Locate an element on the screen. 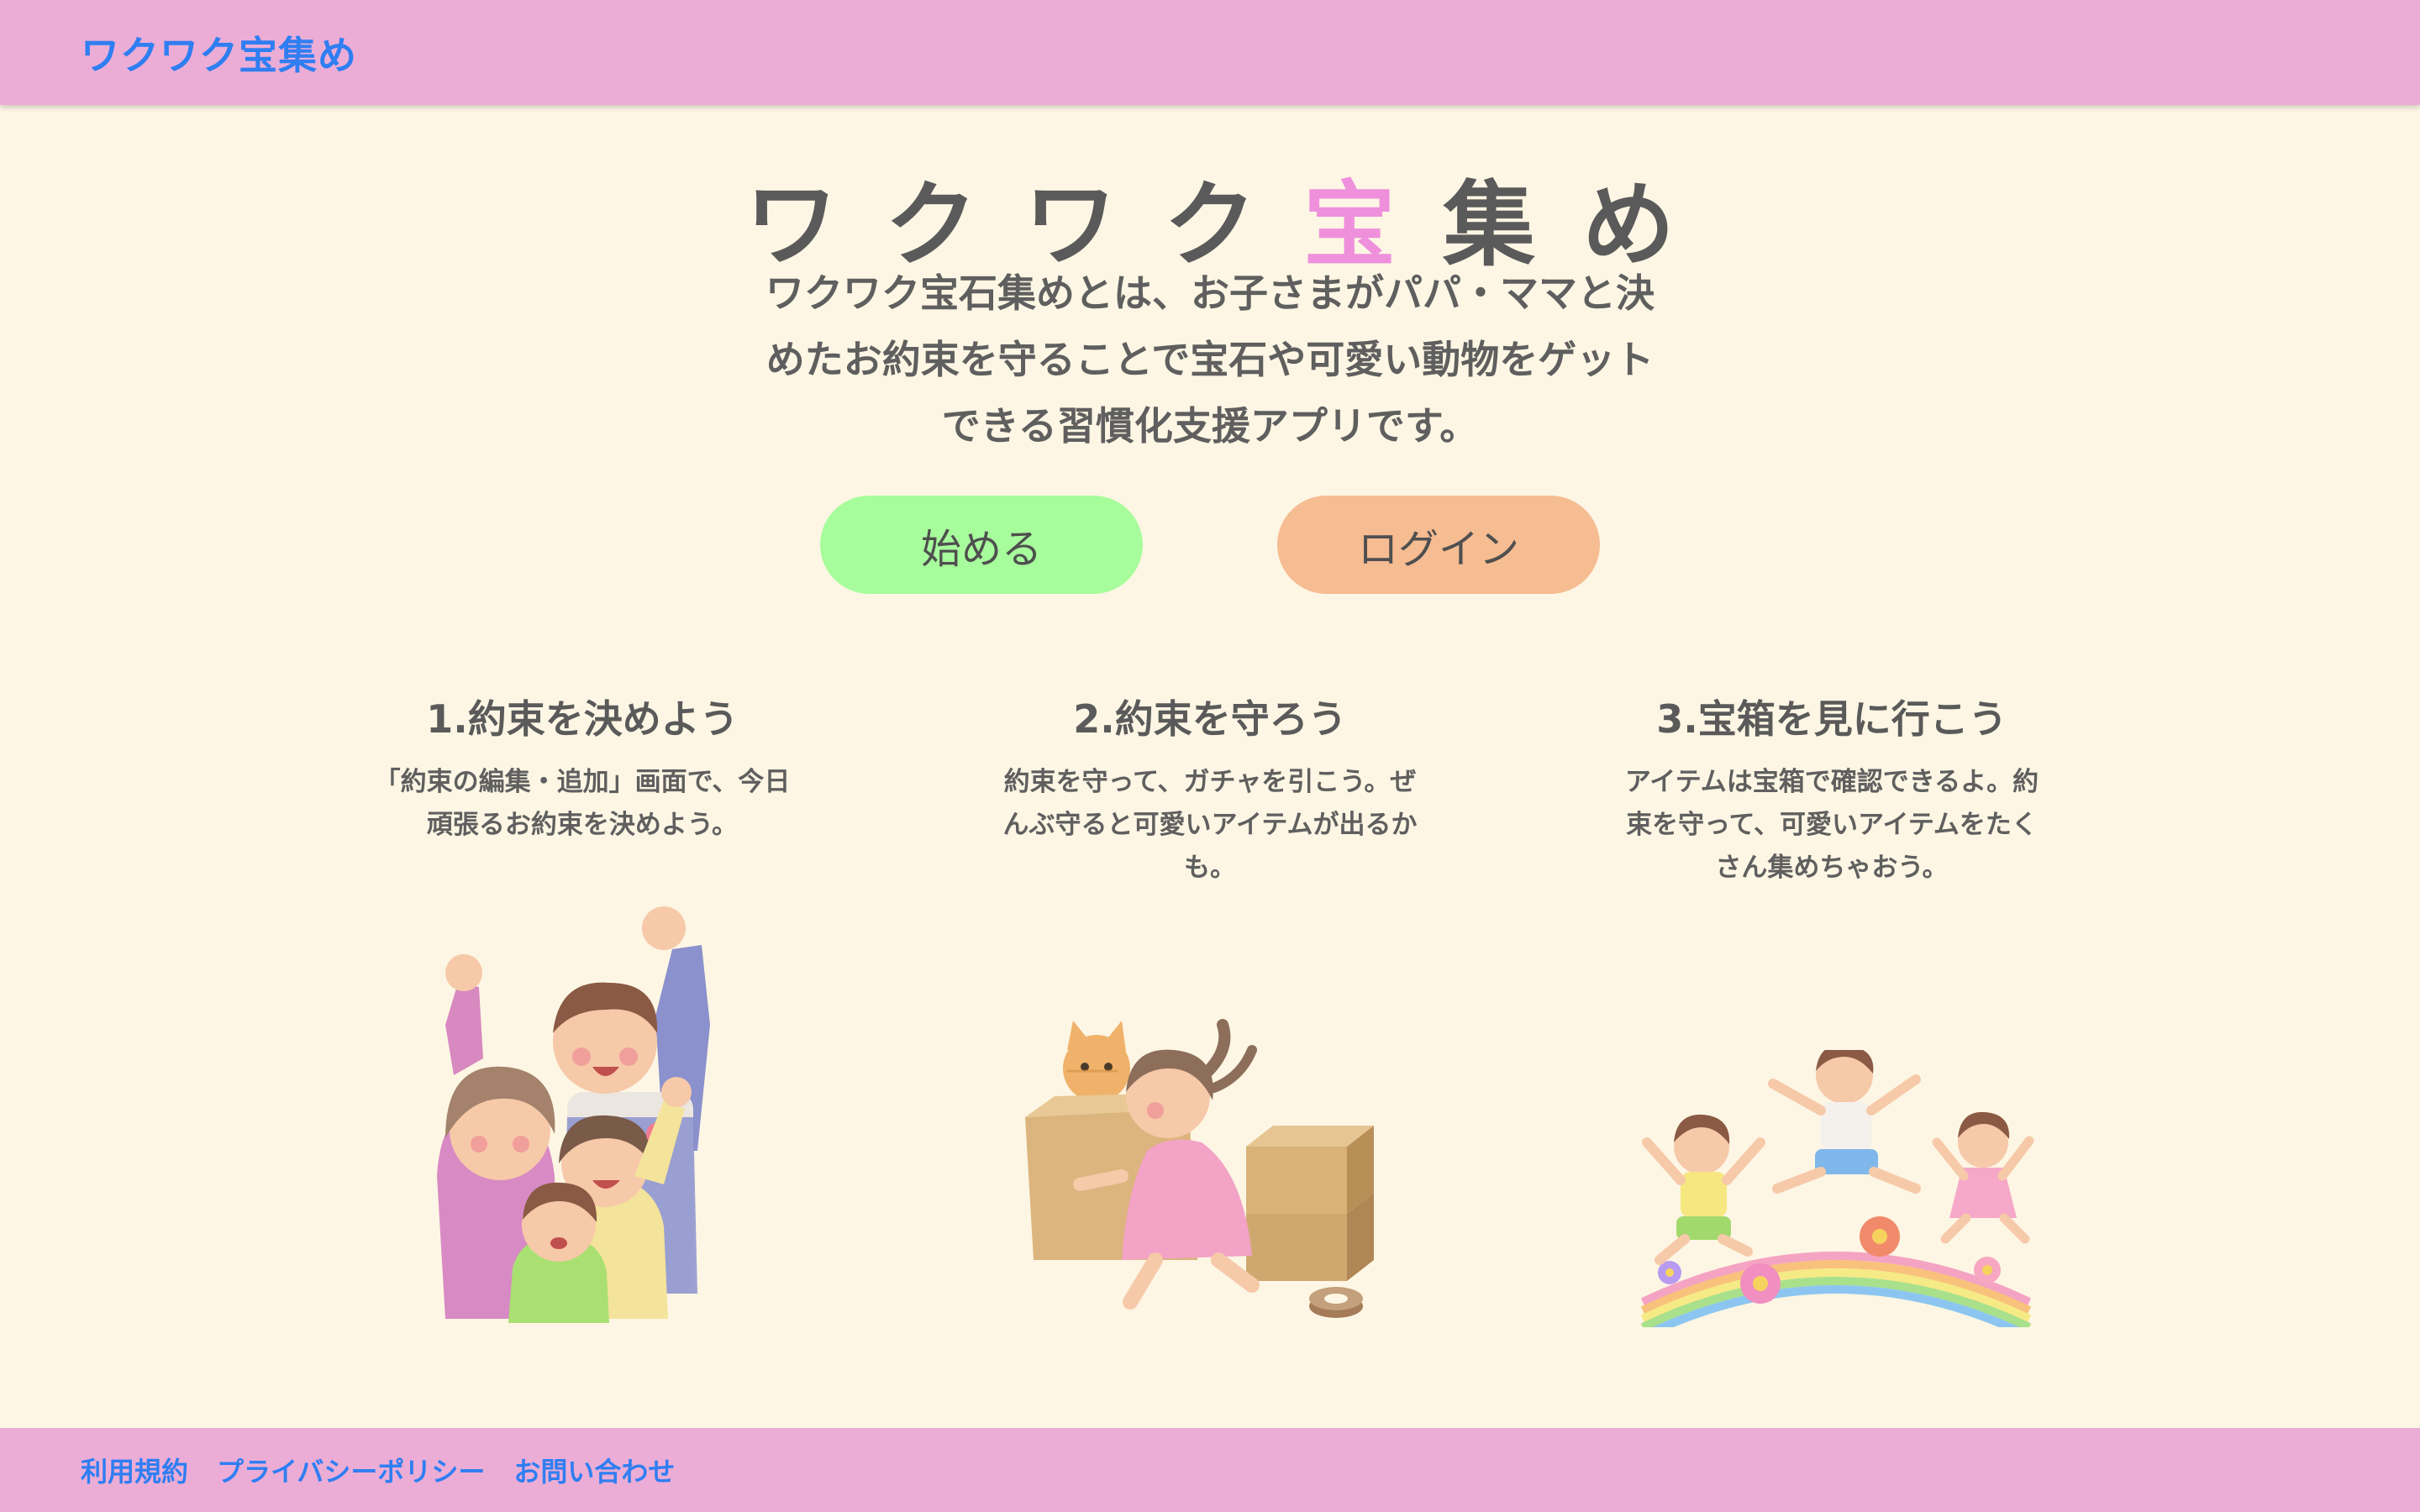 The image size is (2420, 1512). step-text: 約束を守って、ガチャを引こう。ぜんぶ守ると可愛いアイテムが出るかも。 is located at coordinates (1210, 825).